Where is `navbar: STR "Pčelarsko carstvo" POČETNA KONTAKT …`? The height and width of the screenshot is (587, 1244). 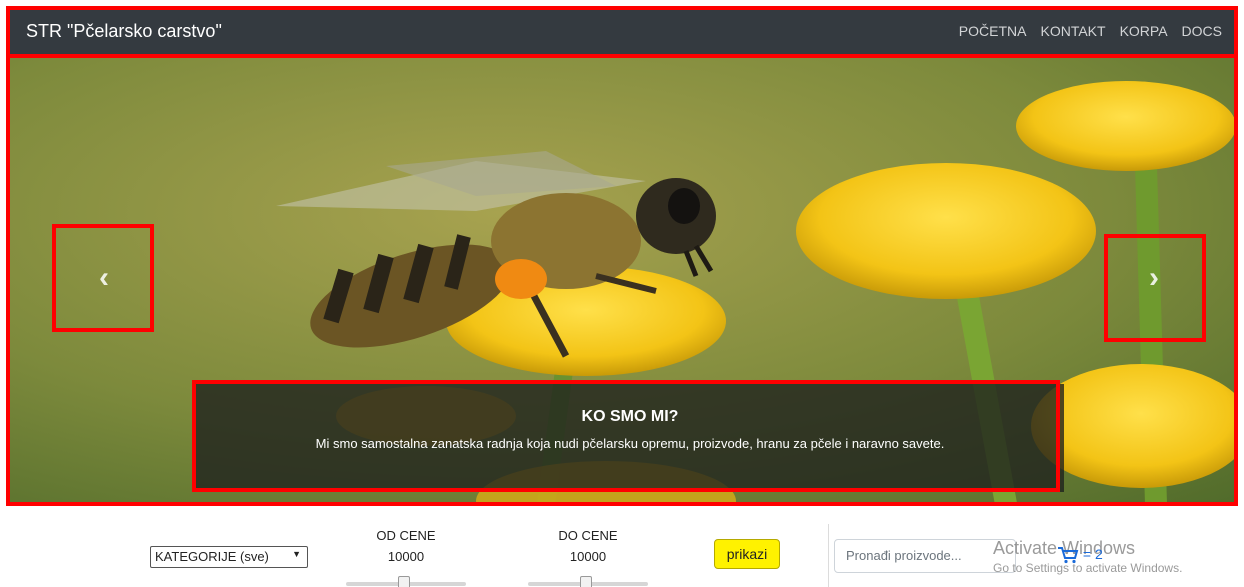 navbar: STR "Pčelarsko carstvo" POČETNA KONTAKT … is located at coordinates (622, 31).